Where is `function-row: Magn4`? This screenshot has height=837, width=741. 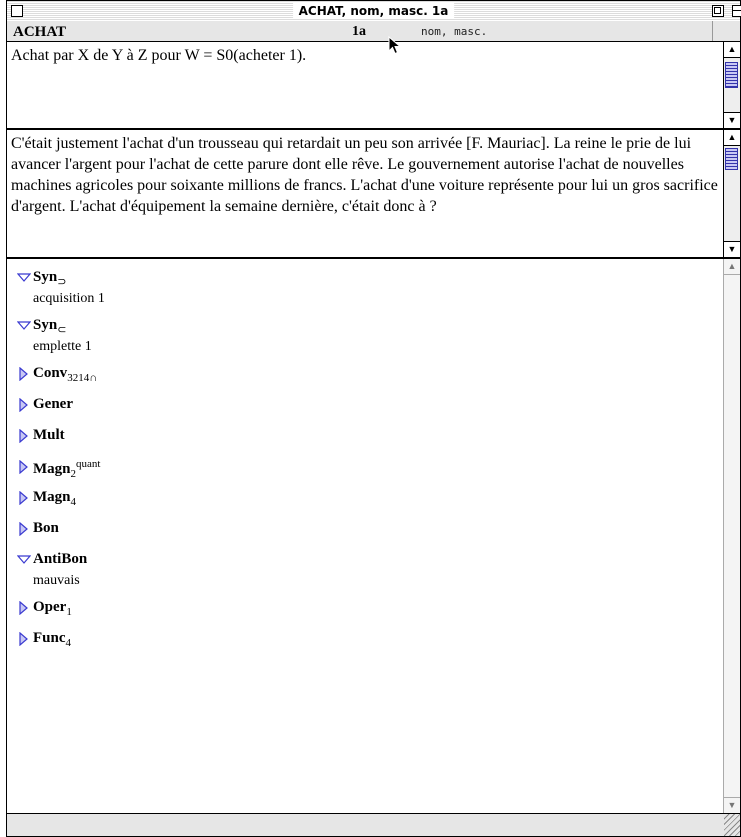 function-row: Magn4 is located at coordinates (61, 499).